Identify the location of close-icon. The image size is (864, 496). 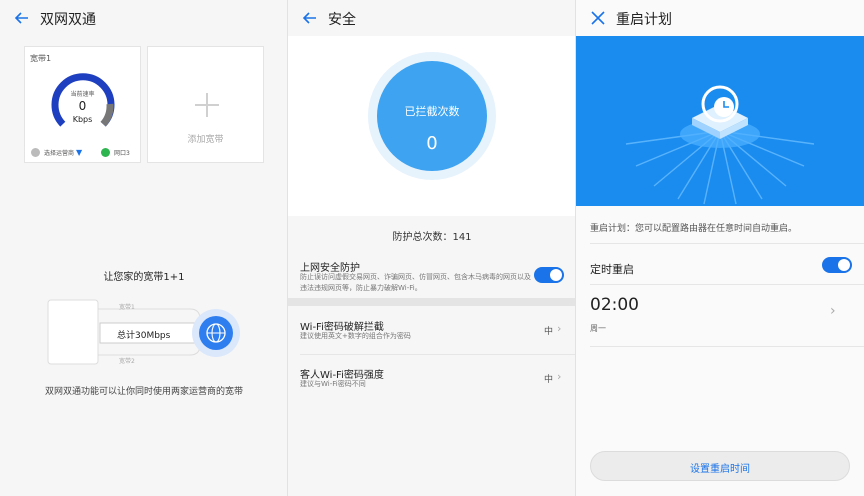
(598, 18).